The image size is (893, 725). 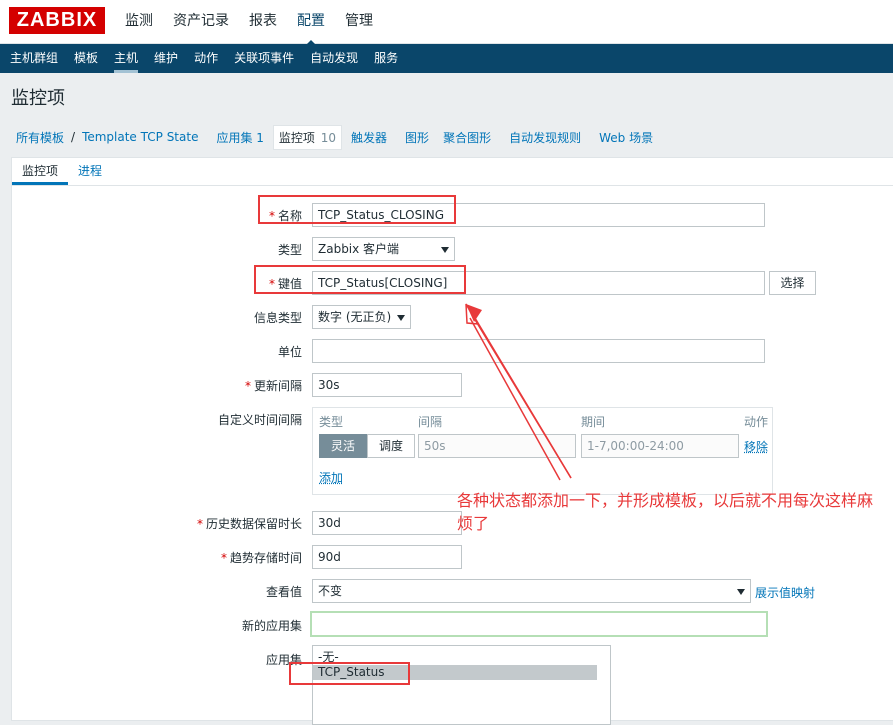 What do you see at coordinates (34, 58) in the screenshot?
I see `submenu-host-groups: 主机群组` at bounding box center [34, 58].